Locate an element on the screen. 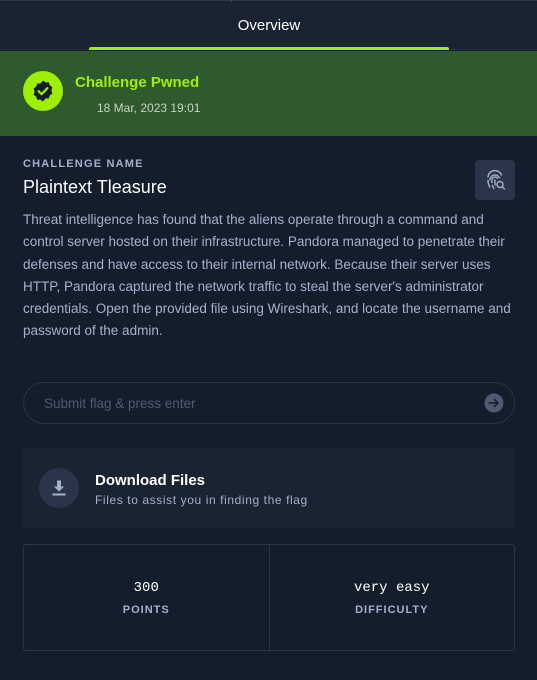 This screenshot has width=537, height=680. pwned-title: Challenge Pwned is located at coordinates (137, 82).